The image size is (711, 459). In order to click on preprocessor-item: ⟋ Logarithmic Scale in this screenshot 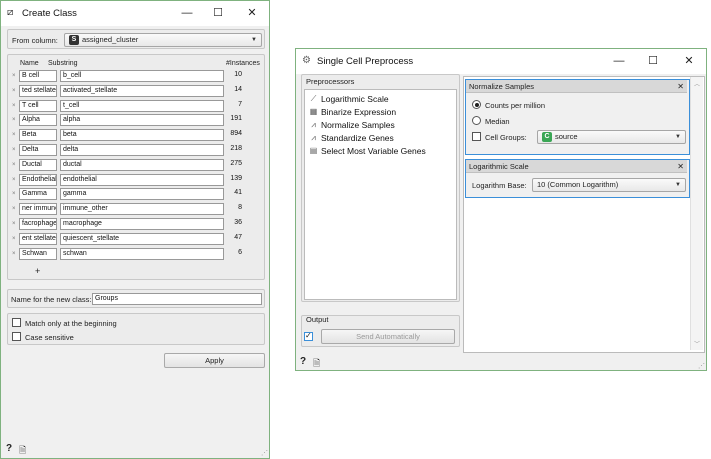, I will do `click(379, 99)`.